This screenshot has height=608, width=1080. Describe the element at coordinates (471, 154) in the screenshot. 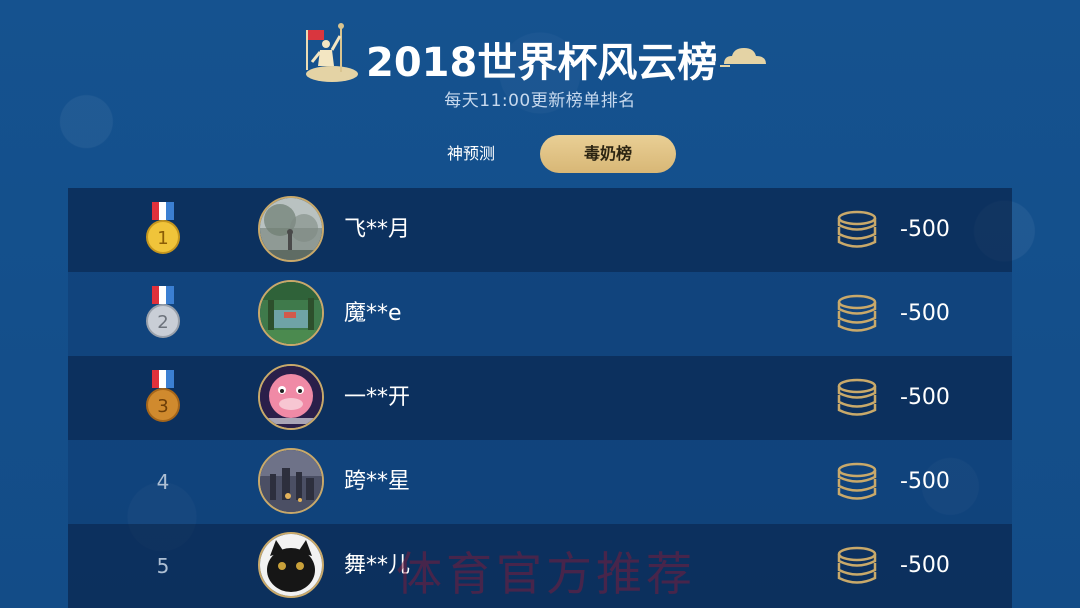

I see `tab-prediction: 神预测` at that location.